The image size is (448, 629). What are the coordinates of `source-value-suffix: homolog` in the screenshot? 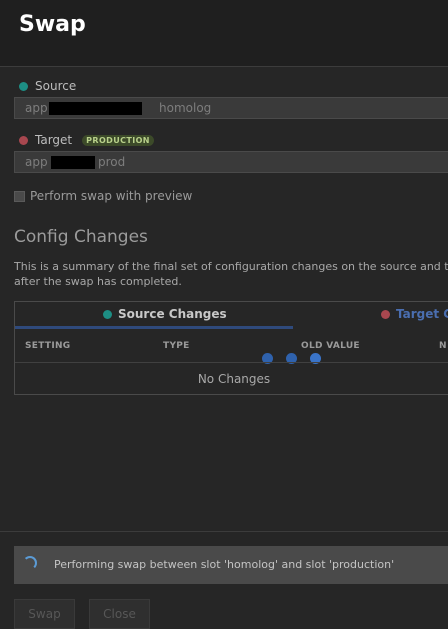 It's located at (185, 108).